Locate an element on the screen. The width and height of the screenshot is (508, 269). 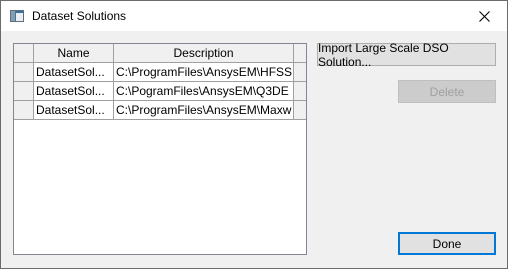
title-bar: Dataset Solutions is located at coordinates (254, 16).